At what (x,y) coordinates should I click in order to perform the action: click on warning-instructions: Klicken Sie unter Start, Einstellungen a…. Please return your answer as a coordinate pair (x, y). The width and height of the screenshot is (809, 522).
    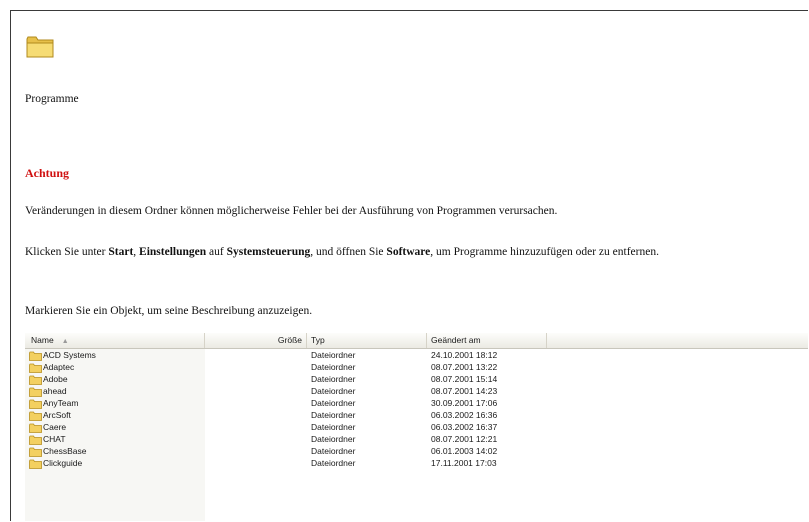
    Looking at the image, I should click on (415, 252).